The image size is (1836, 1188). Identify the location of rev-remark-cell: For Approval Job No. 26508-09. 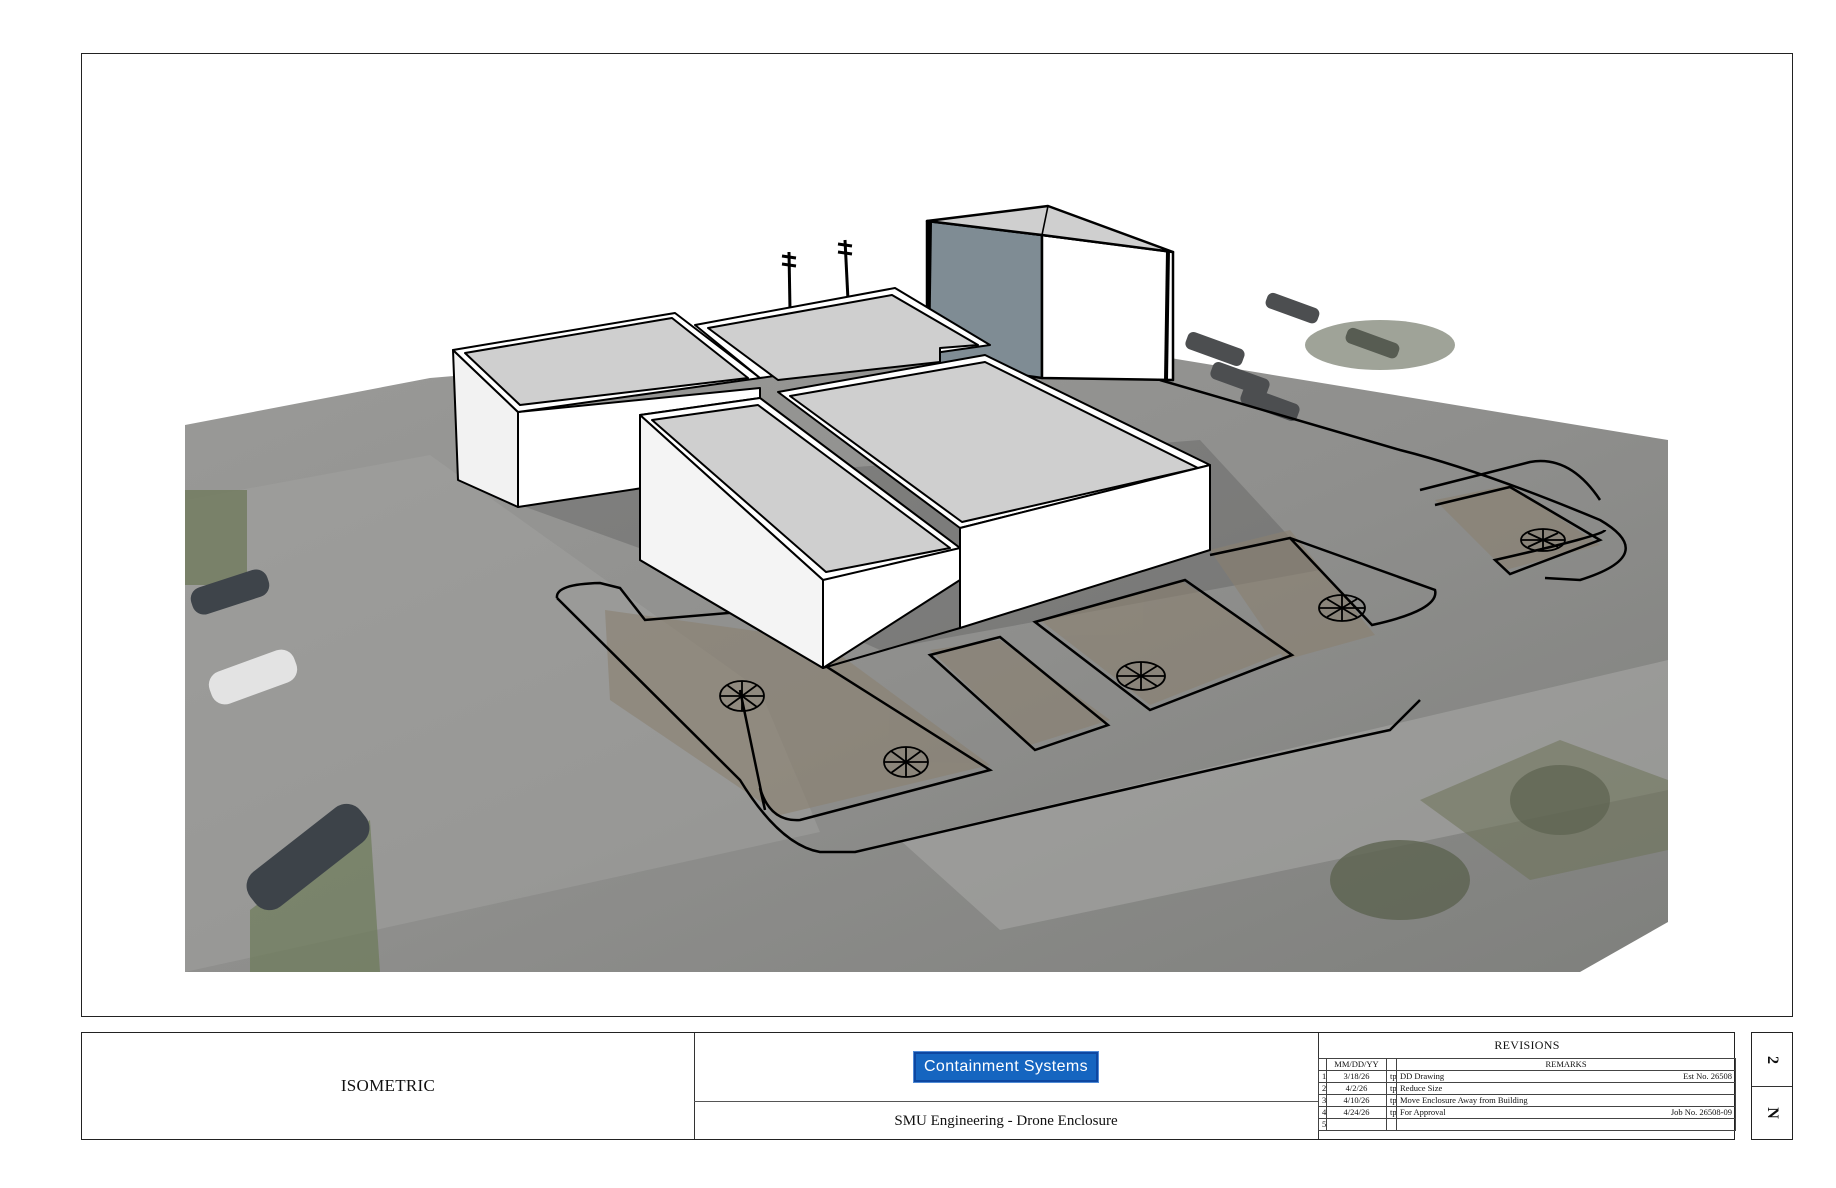
(1566, 1112).